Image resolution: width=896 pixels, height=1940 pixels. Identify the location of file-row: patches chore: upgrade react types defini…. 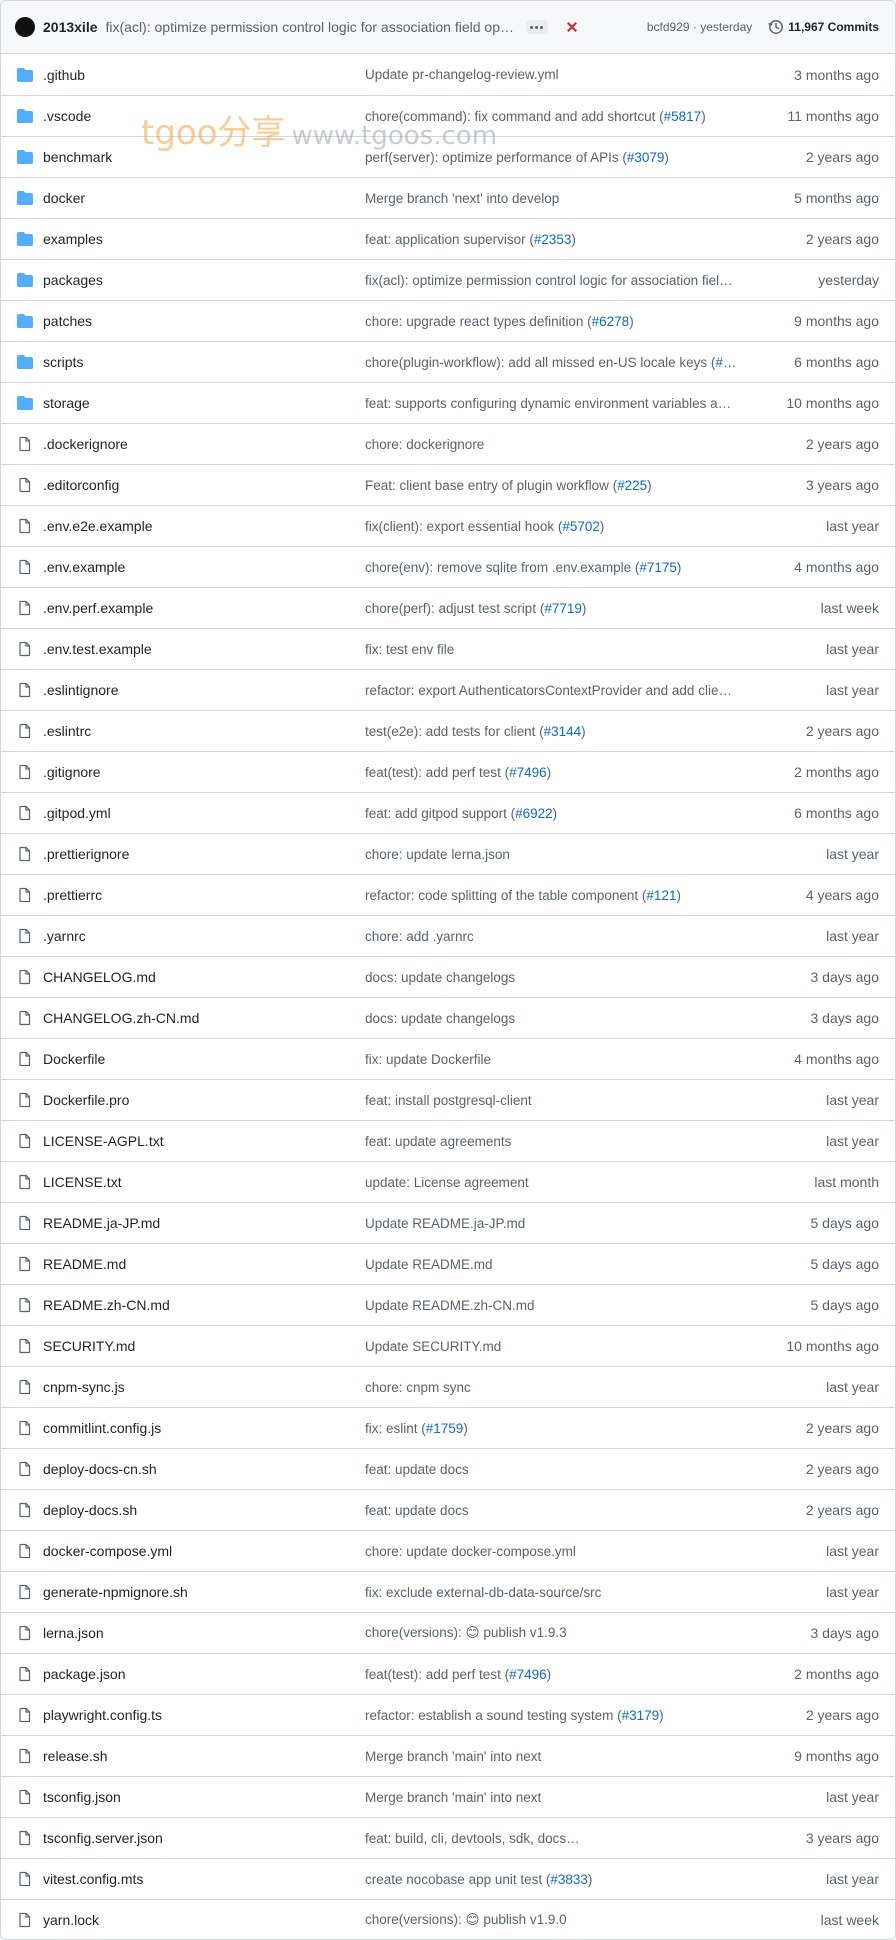
(448, 320).